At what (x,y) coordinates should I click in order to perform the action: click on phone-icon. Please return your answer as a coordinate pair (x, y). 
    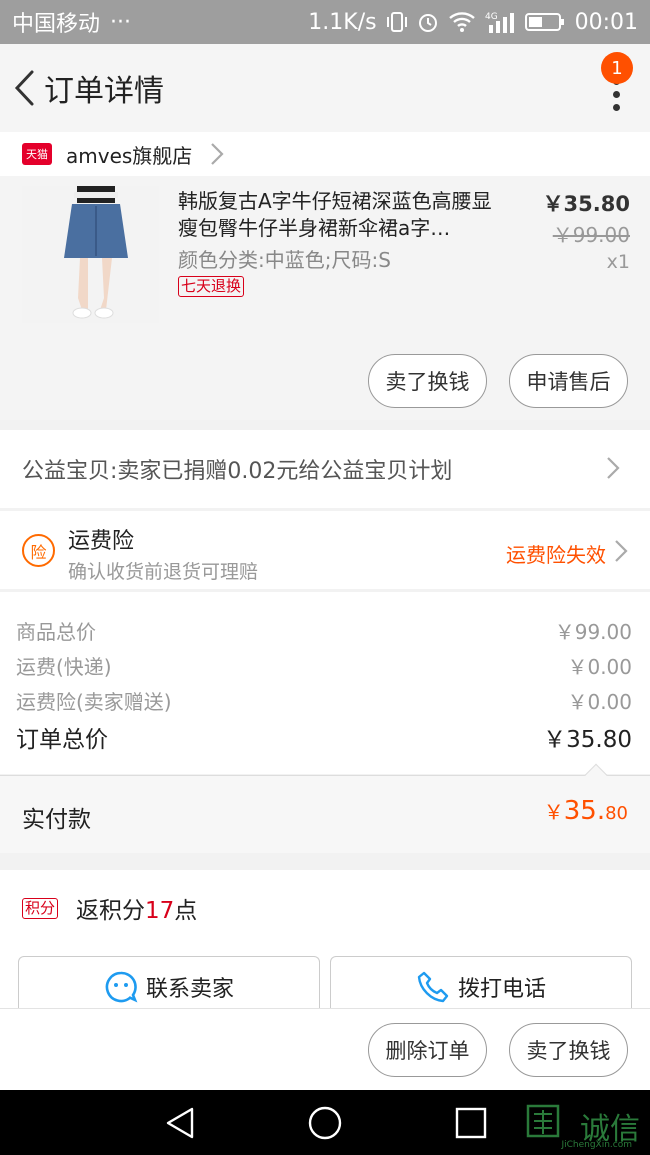
    Looking at the image, I should click on (433, 986).